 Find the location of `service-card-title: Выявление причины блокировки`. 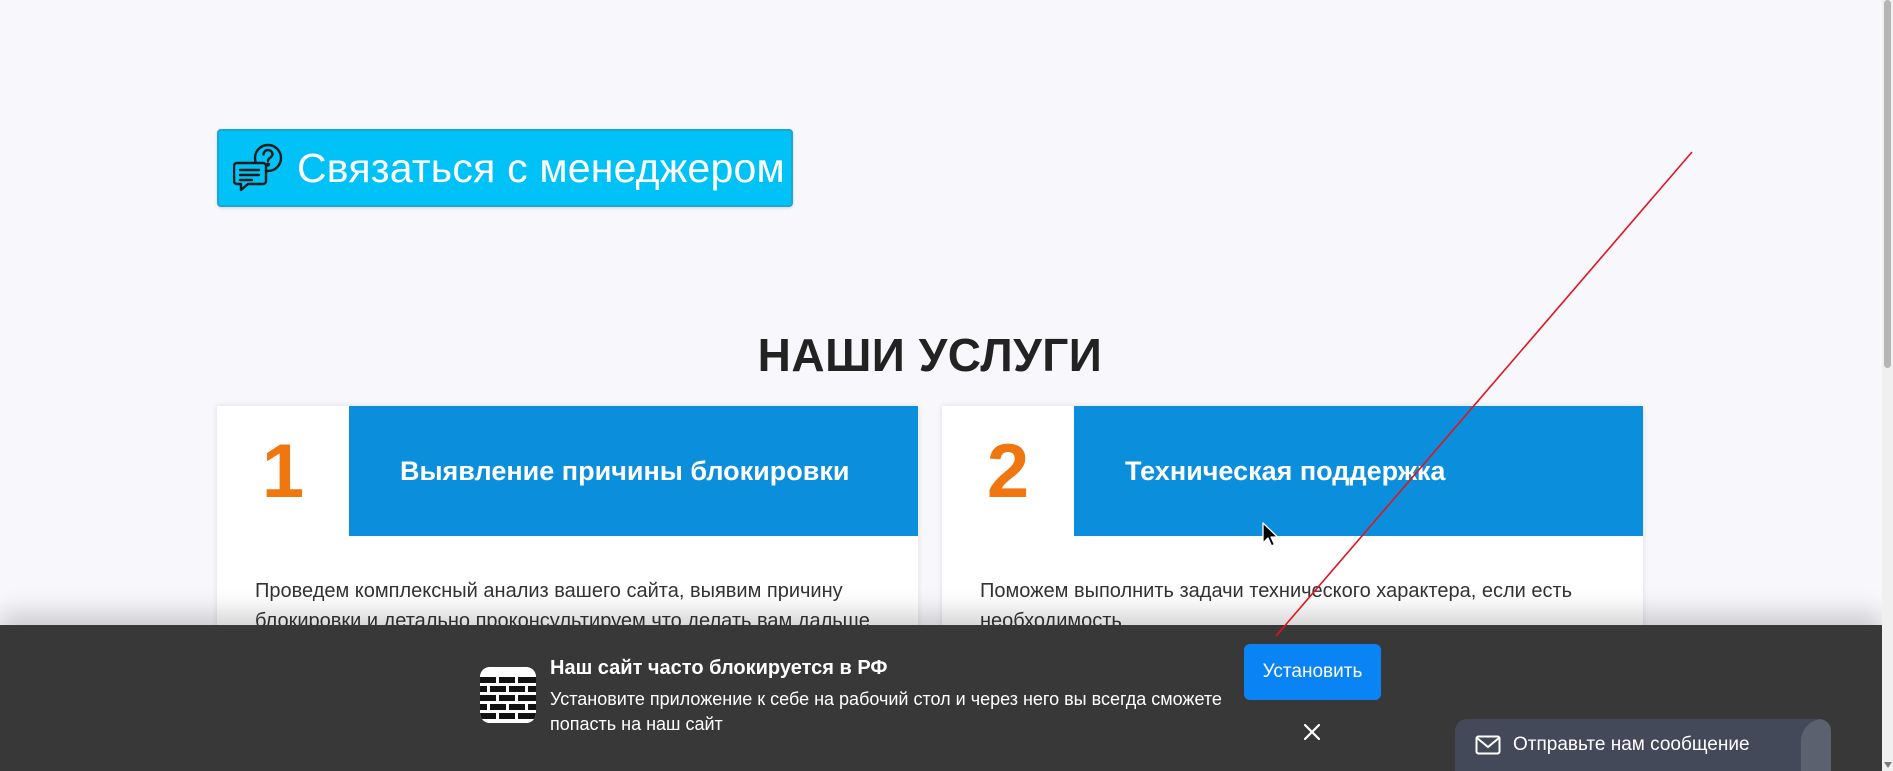

service-card-title: Выявление причины блокировки is located at coordinates (625, 470).